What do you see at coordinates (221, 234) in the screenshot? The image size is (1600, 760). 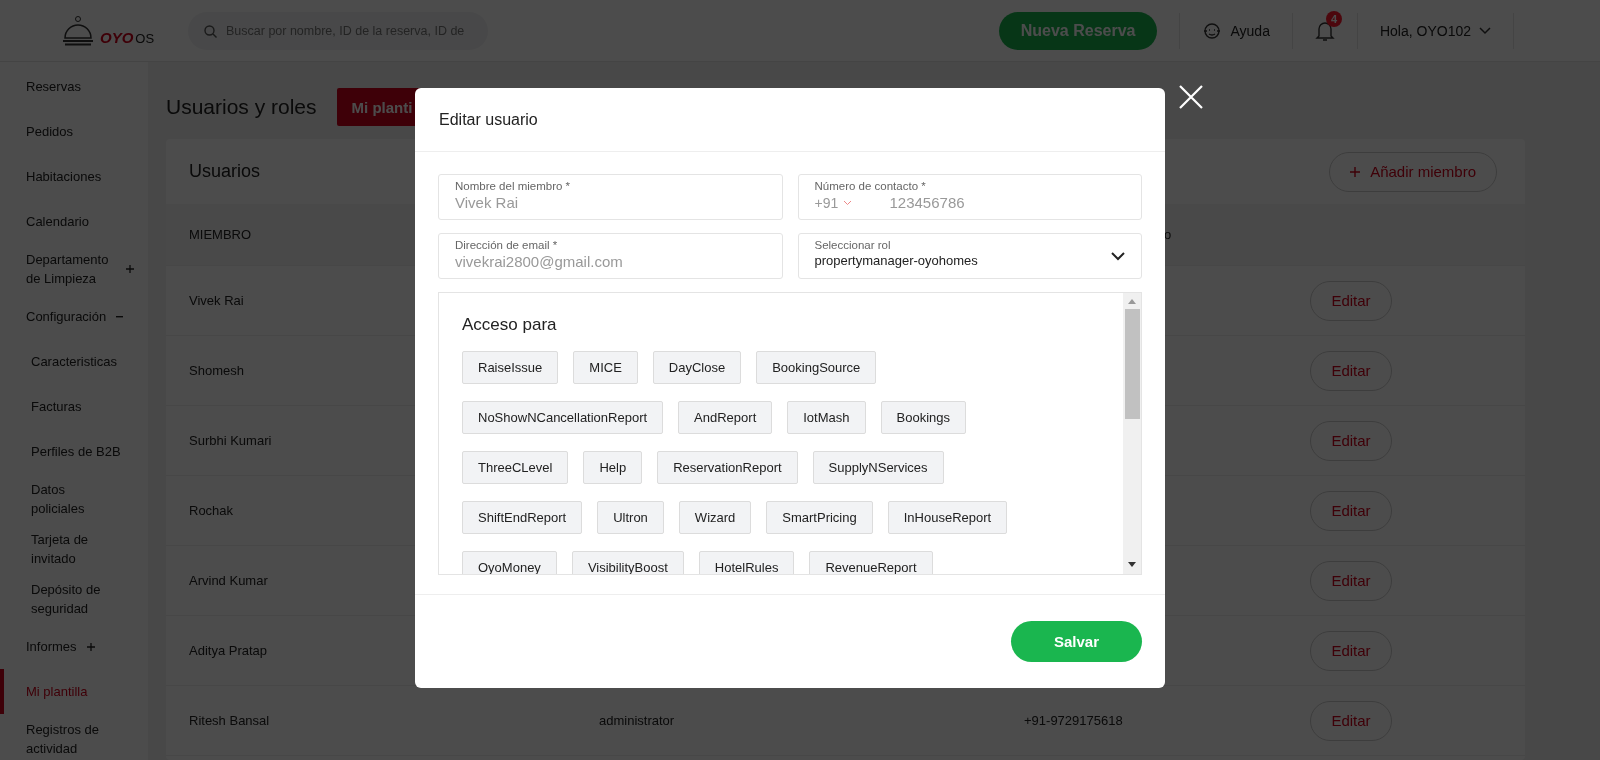 I see `column-header: MIEMBRO` at bounding box center [221, 234].